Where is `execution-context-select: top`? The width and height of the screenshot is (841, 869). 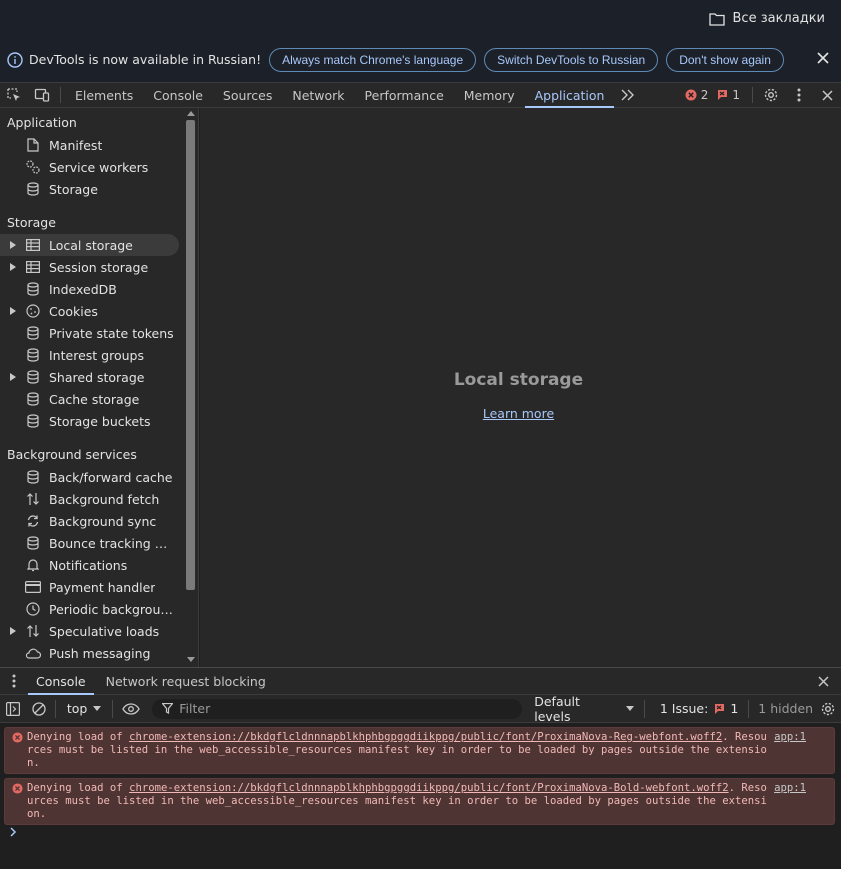
execution-context-select: top is located at coordinates (84, 708).